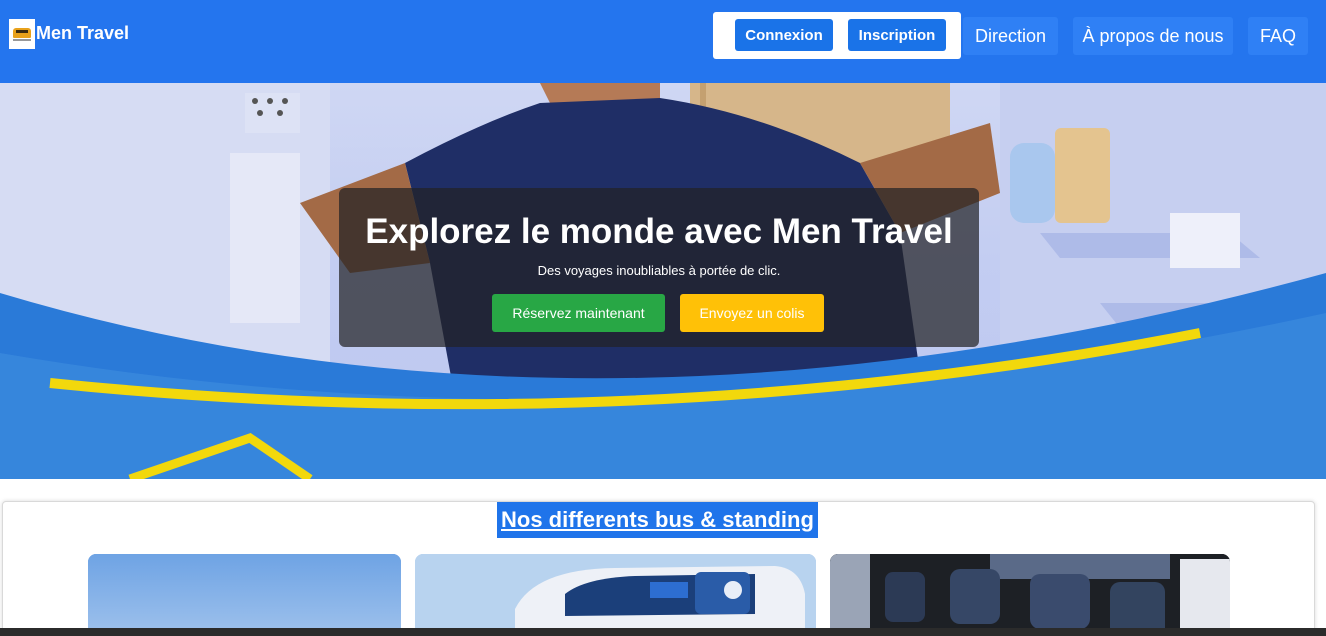 The width and height of the screenshot is (1326, 636). What do you see at coordinates (1010, 36) in the screenshot?
I see `nav-link-direction: Direction` at bounding box center [1010, 36].